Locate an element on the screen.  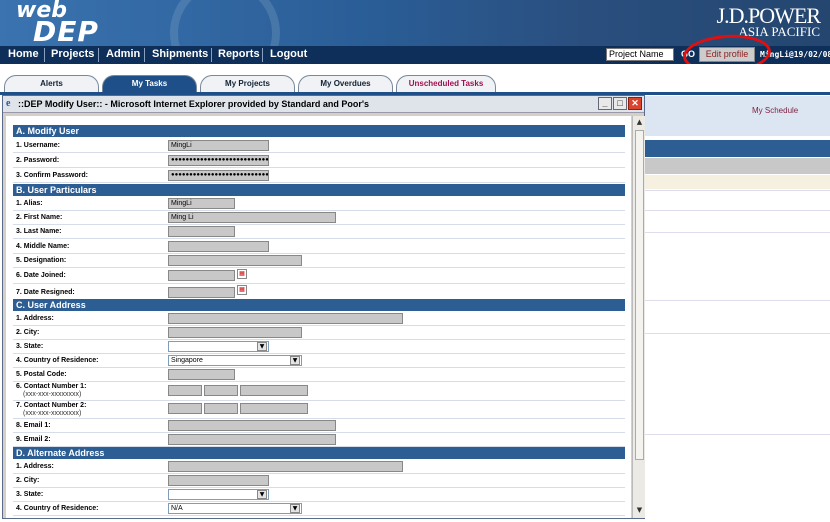
minimize-icon: _ is located at coordinates (605, 103).